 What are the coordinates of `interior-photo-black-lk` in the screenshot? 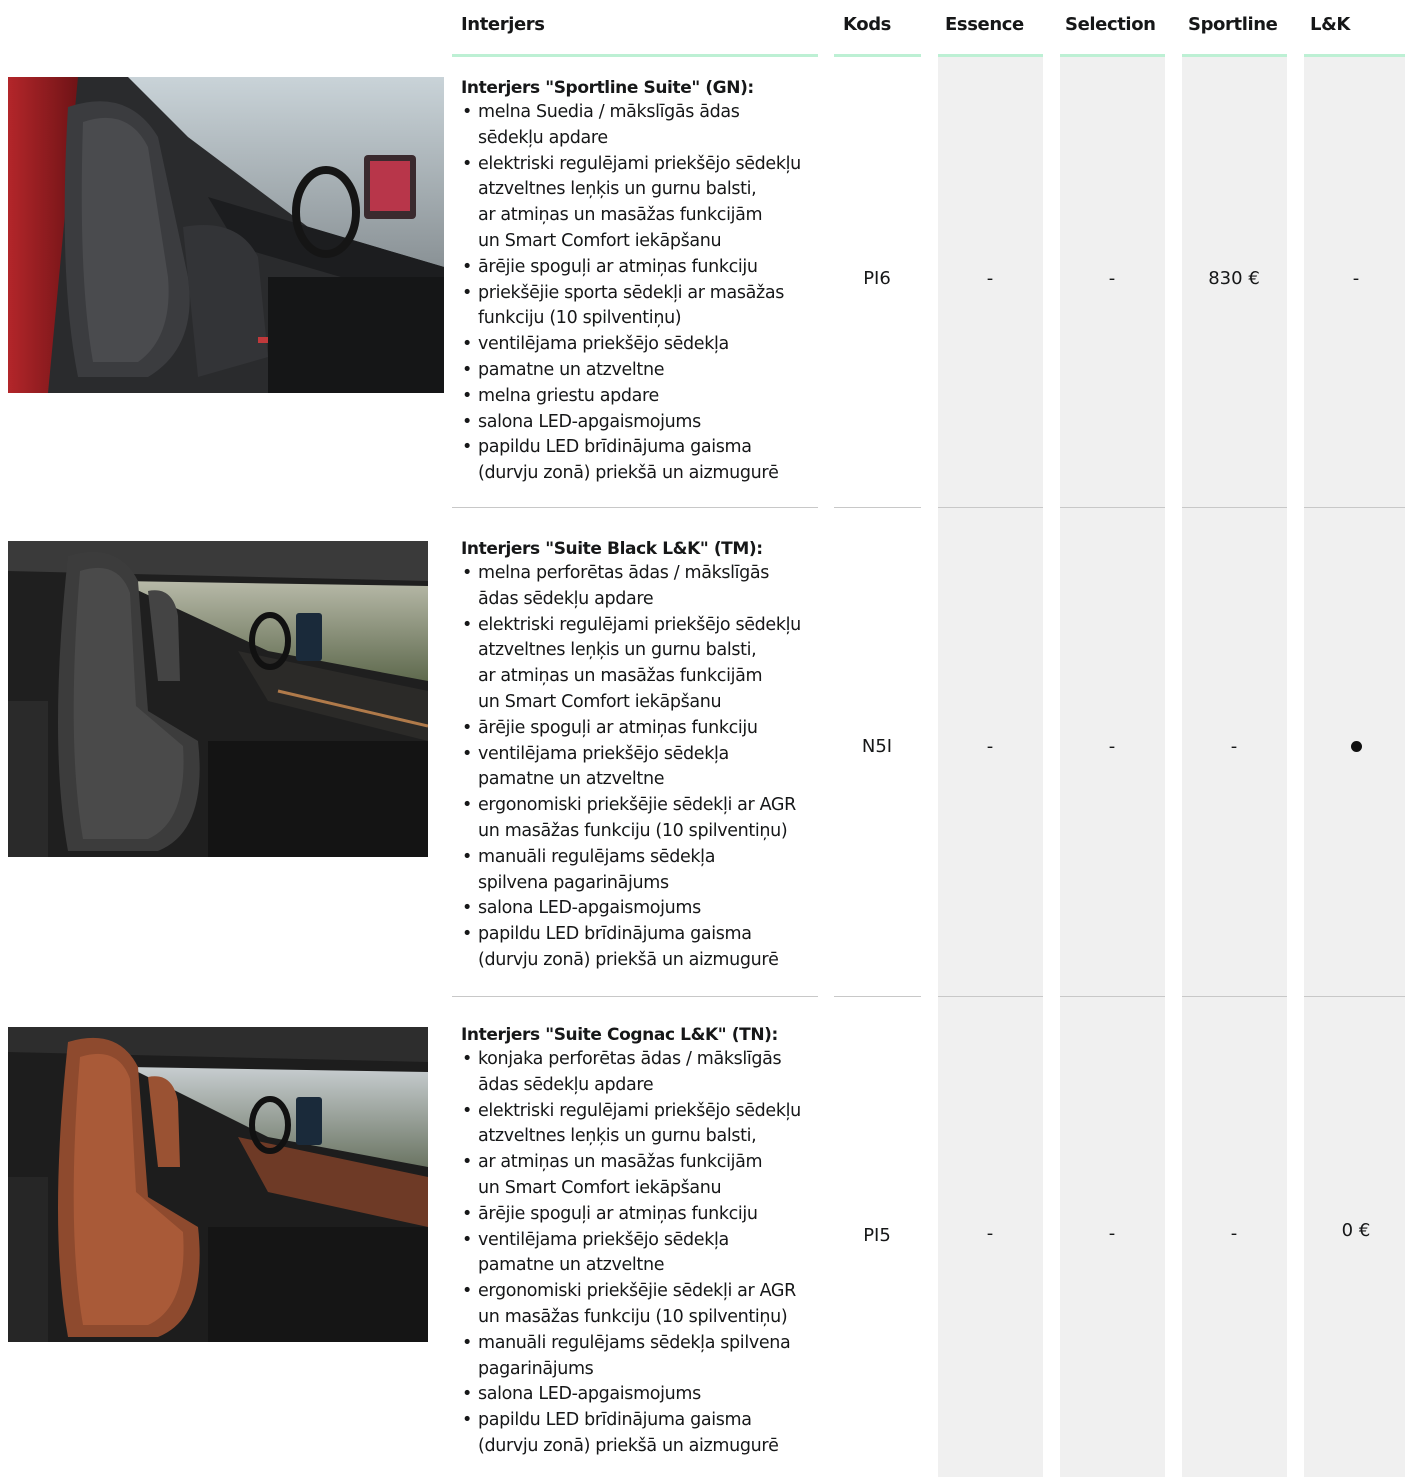 It's located at (218, 699).